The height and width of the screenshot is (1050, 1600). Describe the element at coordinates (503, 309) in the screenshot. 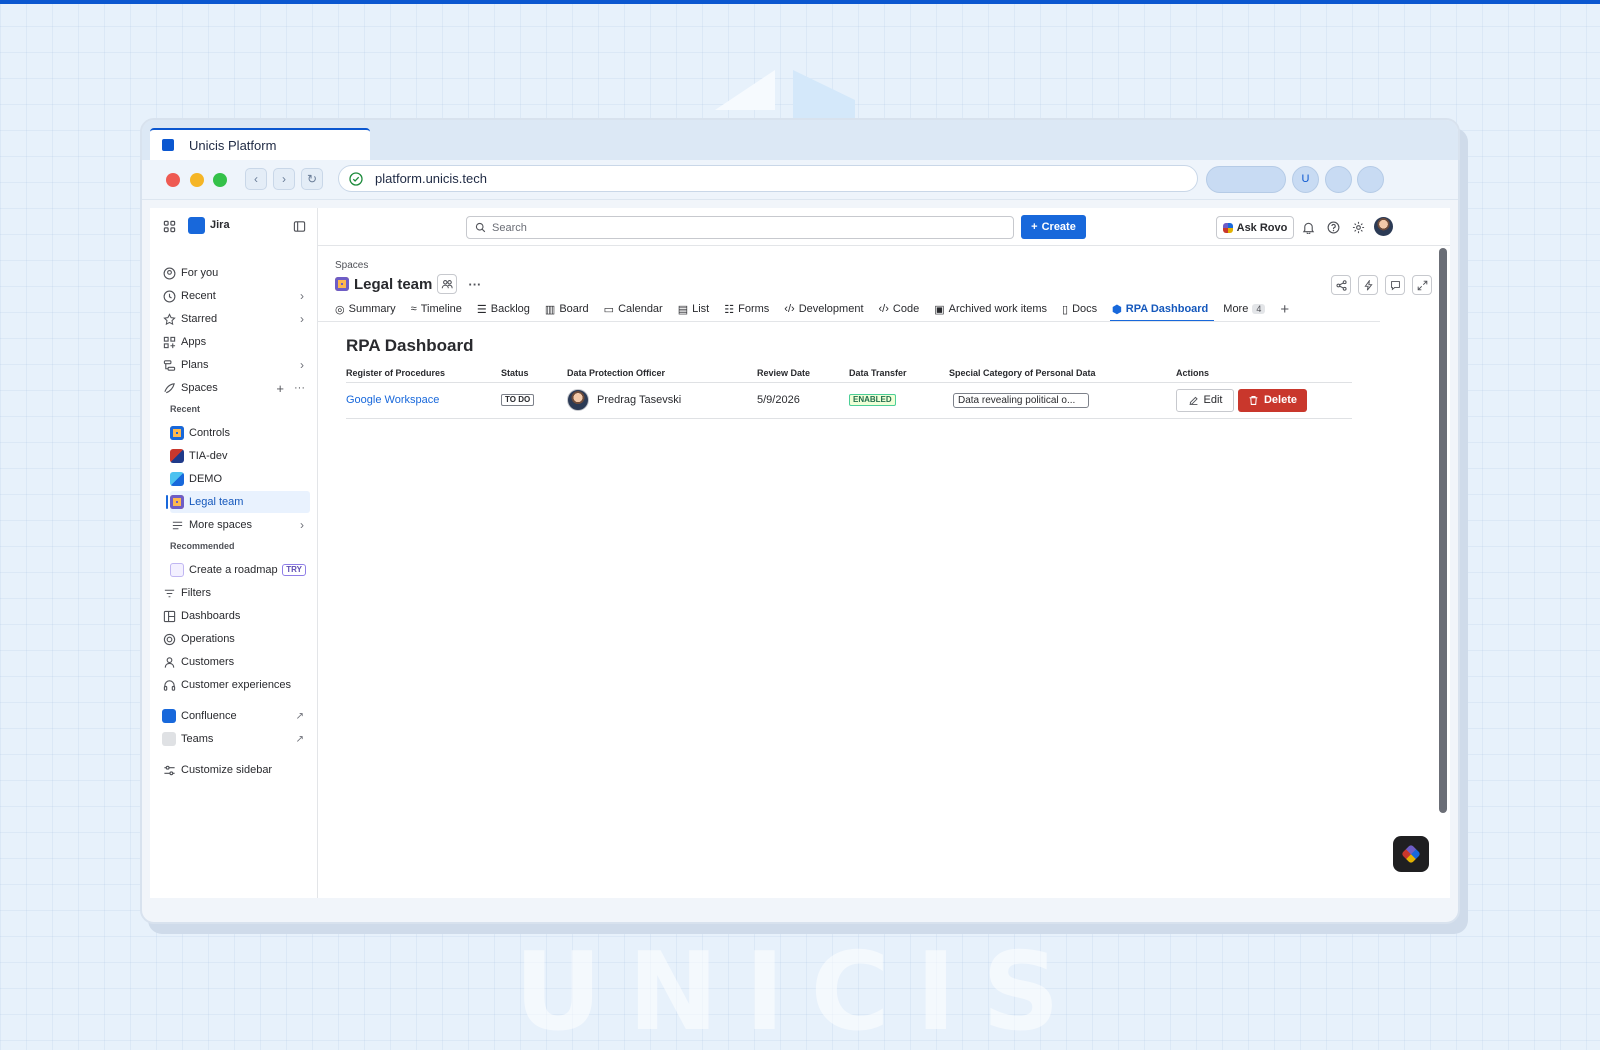

I see `tab-backlog: ☰ Backlog` at that location.